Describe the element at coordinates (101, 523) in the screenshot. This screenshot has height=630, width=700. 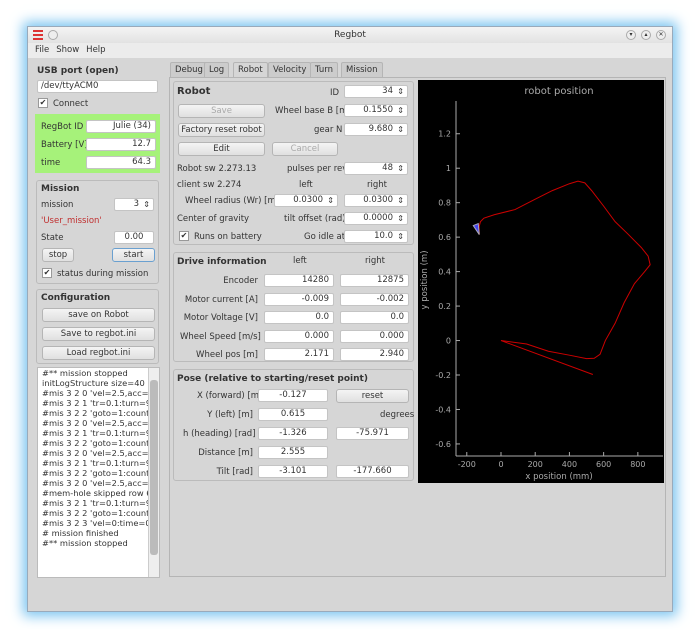
I see `log-line: #mis 3 2 3 'vel=0:time=0.5'` at that location.